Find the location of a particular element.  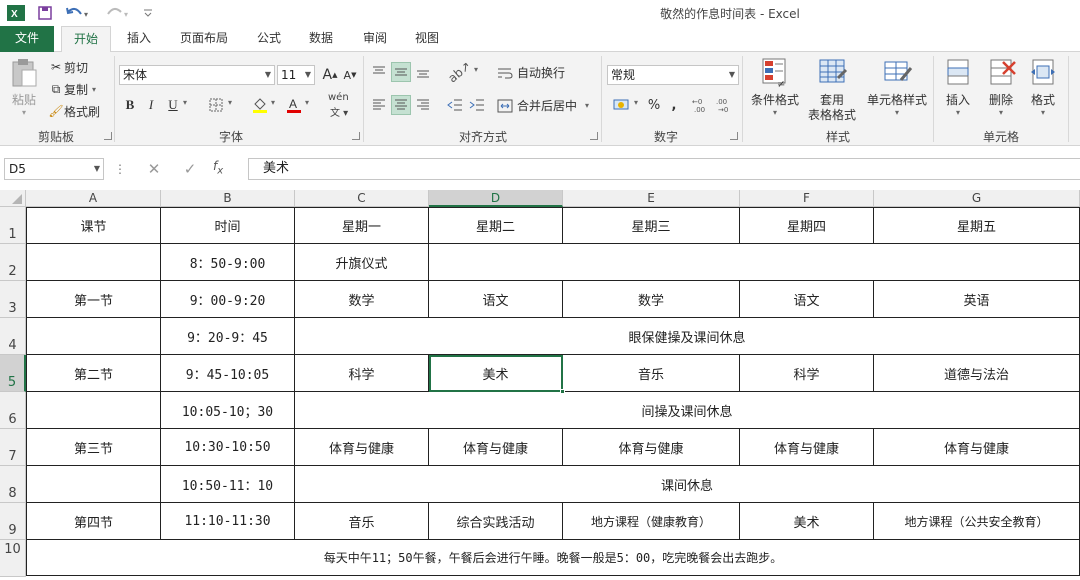

clipboard-launcher-icon is located at coordinates (108, 136).